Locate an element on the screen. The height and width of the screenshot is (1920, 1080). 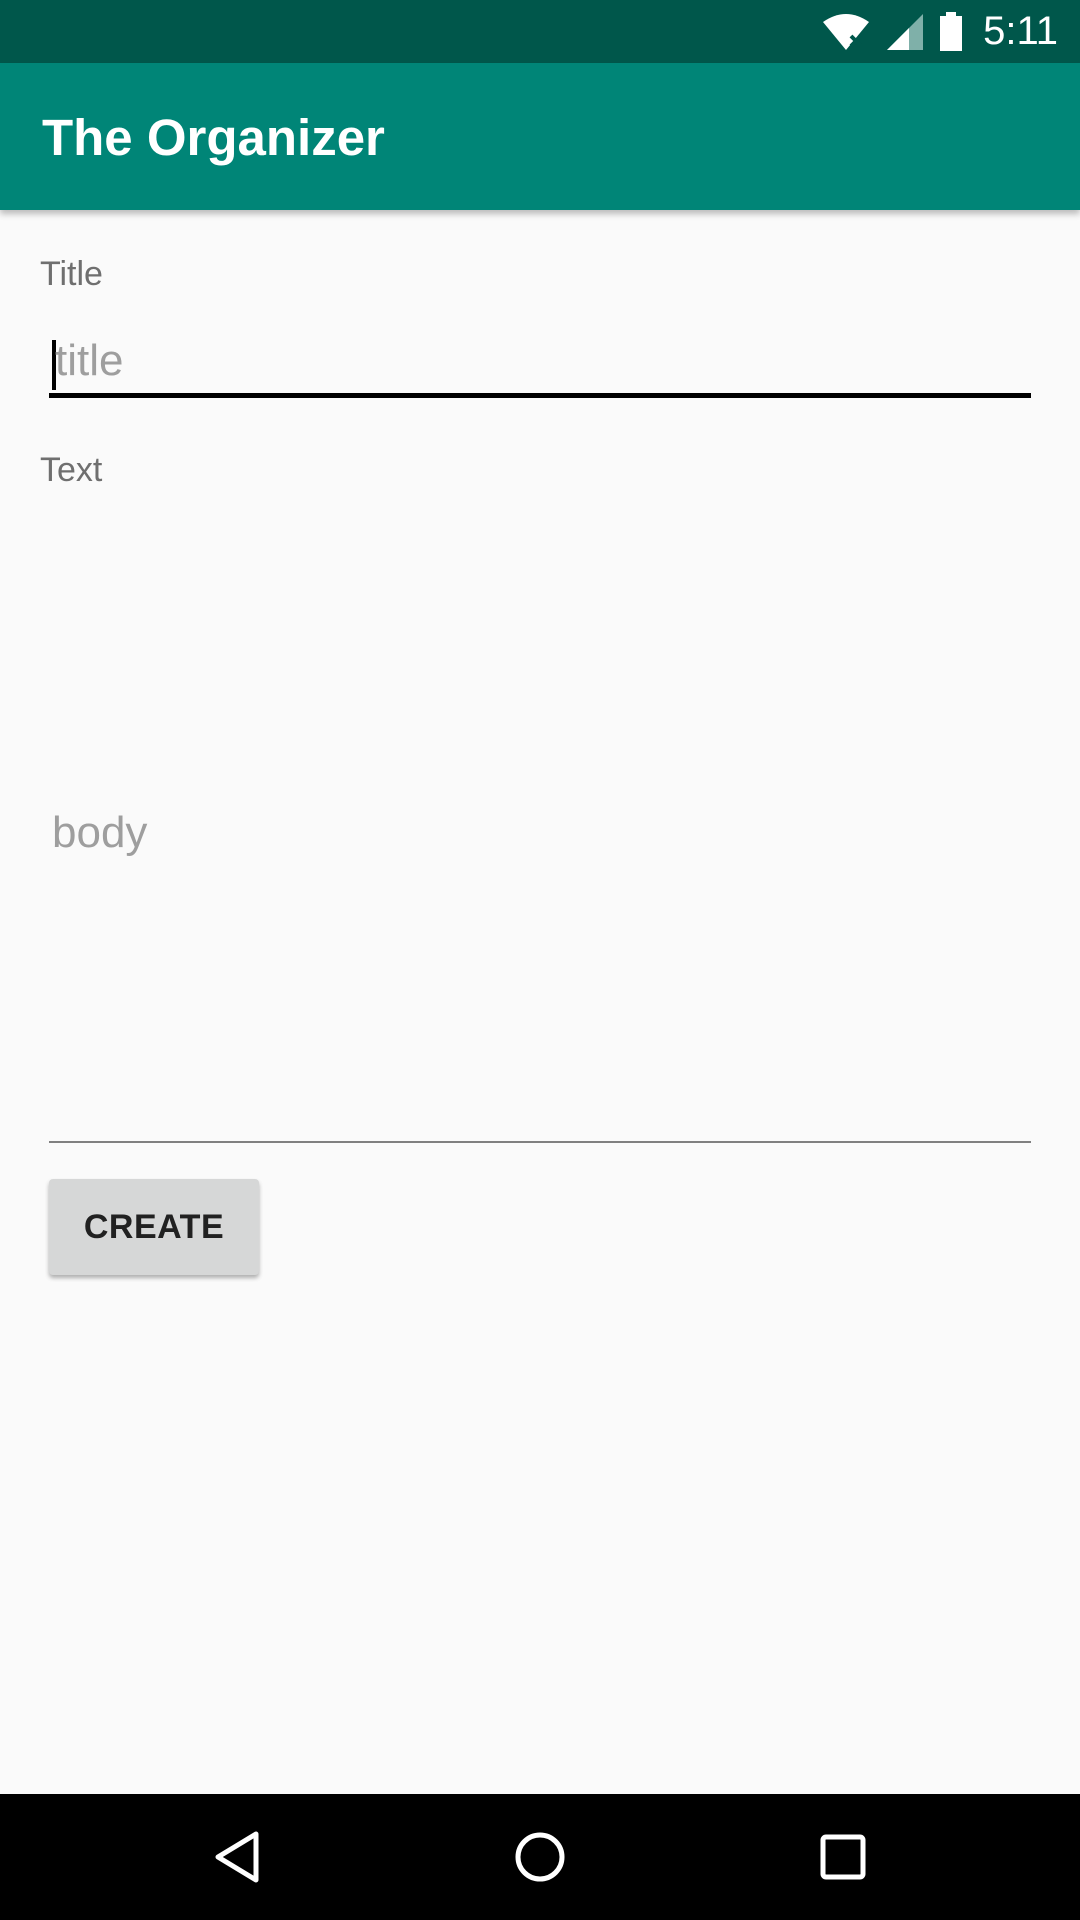
title-label: Title is located at coordinates (71, 274).